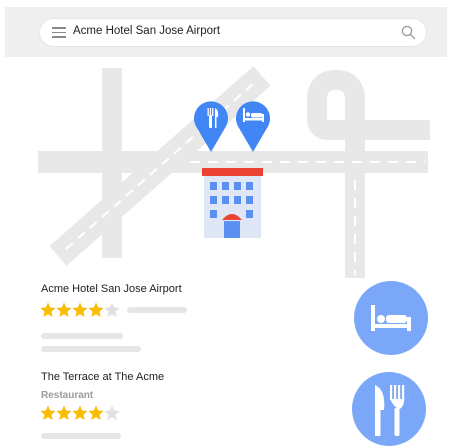  I want to click on bed-icon, so click(391, 318).